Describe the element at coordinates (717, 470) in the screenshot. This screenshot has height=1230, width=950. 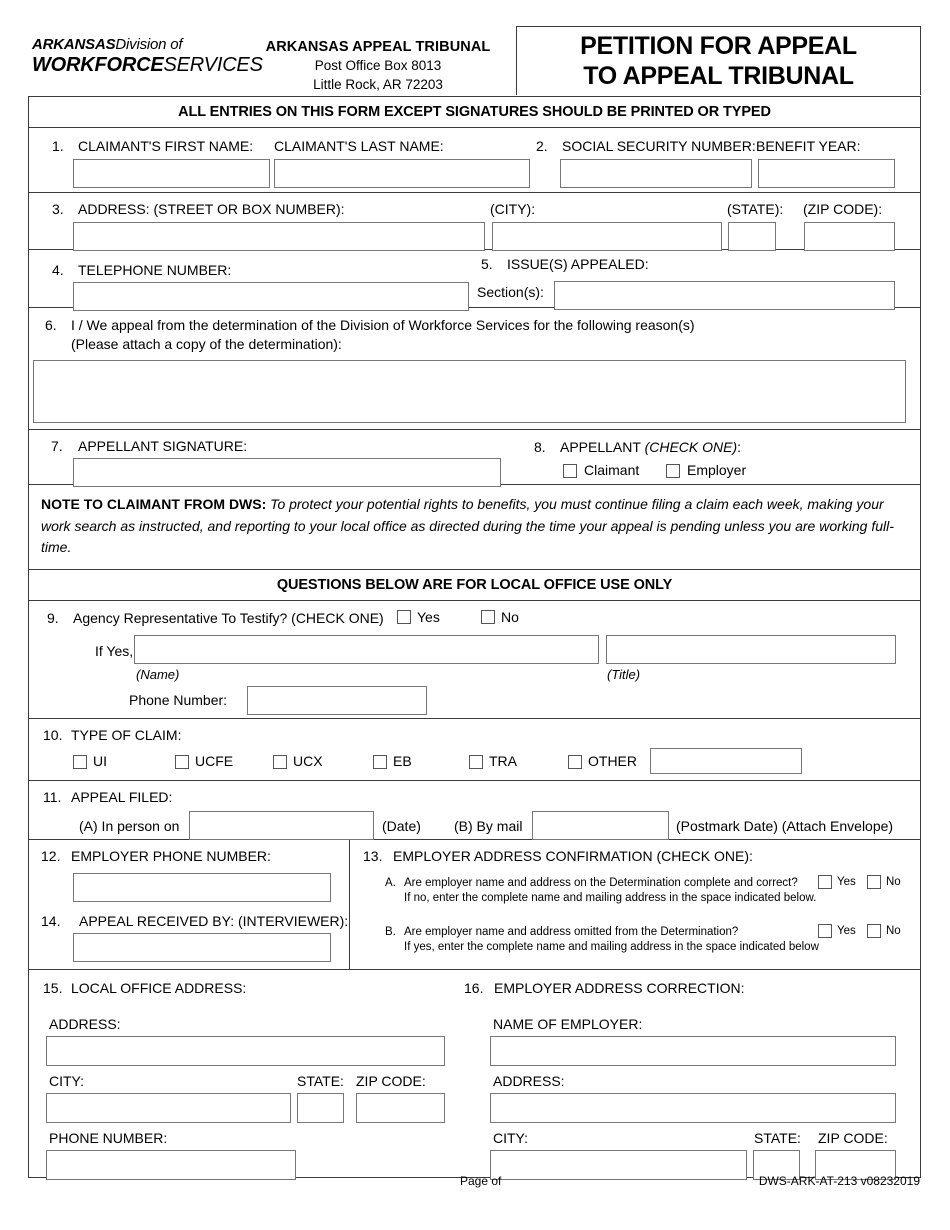
I see `appellant-employer-label: Employer` at that location.